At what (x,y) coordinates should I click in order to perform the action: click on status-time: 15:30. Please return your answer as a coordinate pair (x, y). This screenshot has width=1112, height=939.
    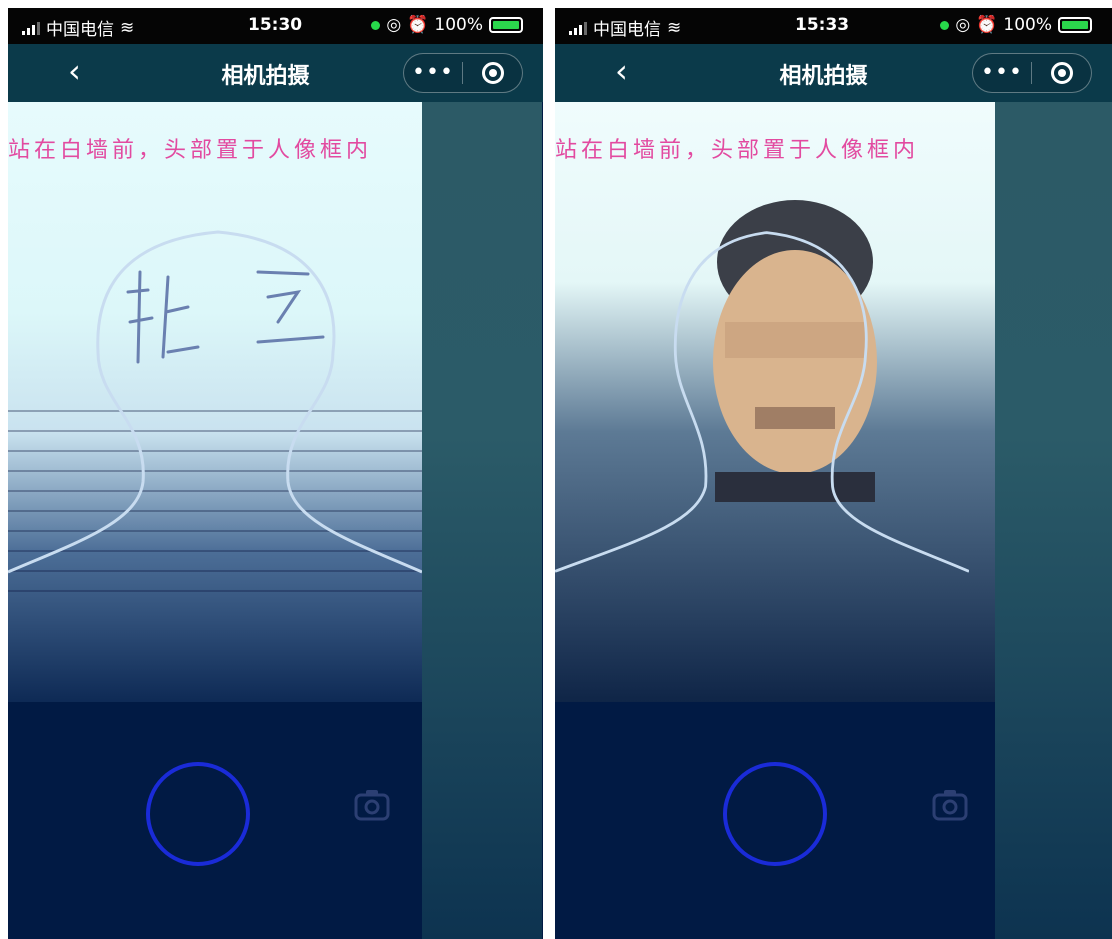
    Looking at the image, I should click on (275, 25).